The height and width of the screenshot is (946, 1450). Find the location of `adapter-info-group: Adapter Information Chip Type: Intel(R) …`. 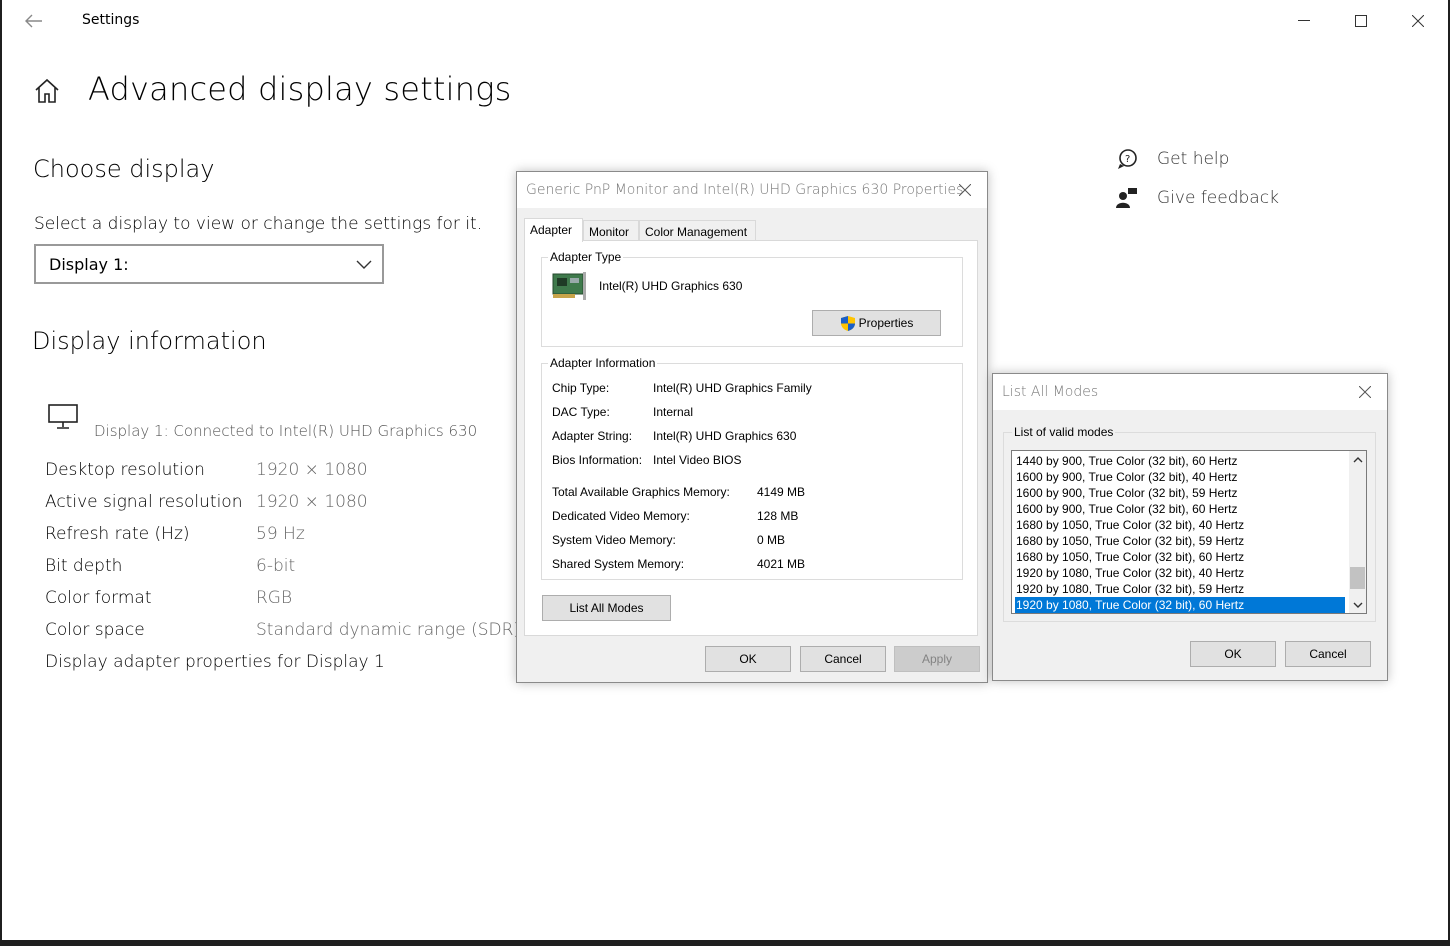

adapter-info-group: Adapter Information Chip Type: Intel(R) … is located at coordinates (752, 468).